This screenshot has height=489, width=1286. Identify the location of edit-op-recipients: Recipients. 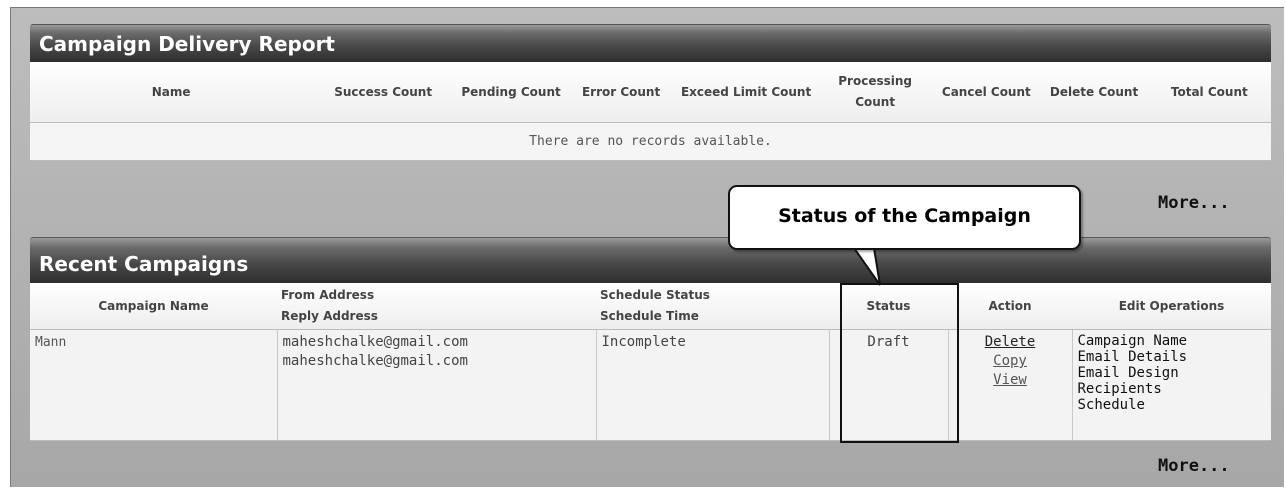
(1172, 389).